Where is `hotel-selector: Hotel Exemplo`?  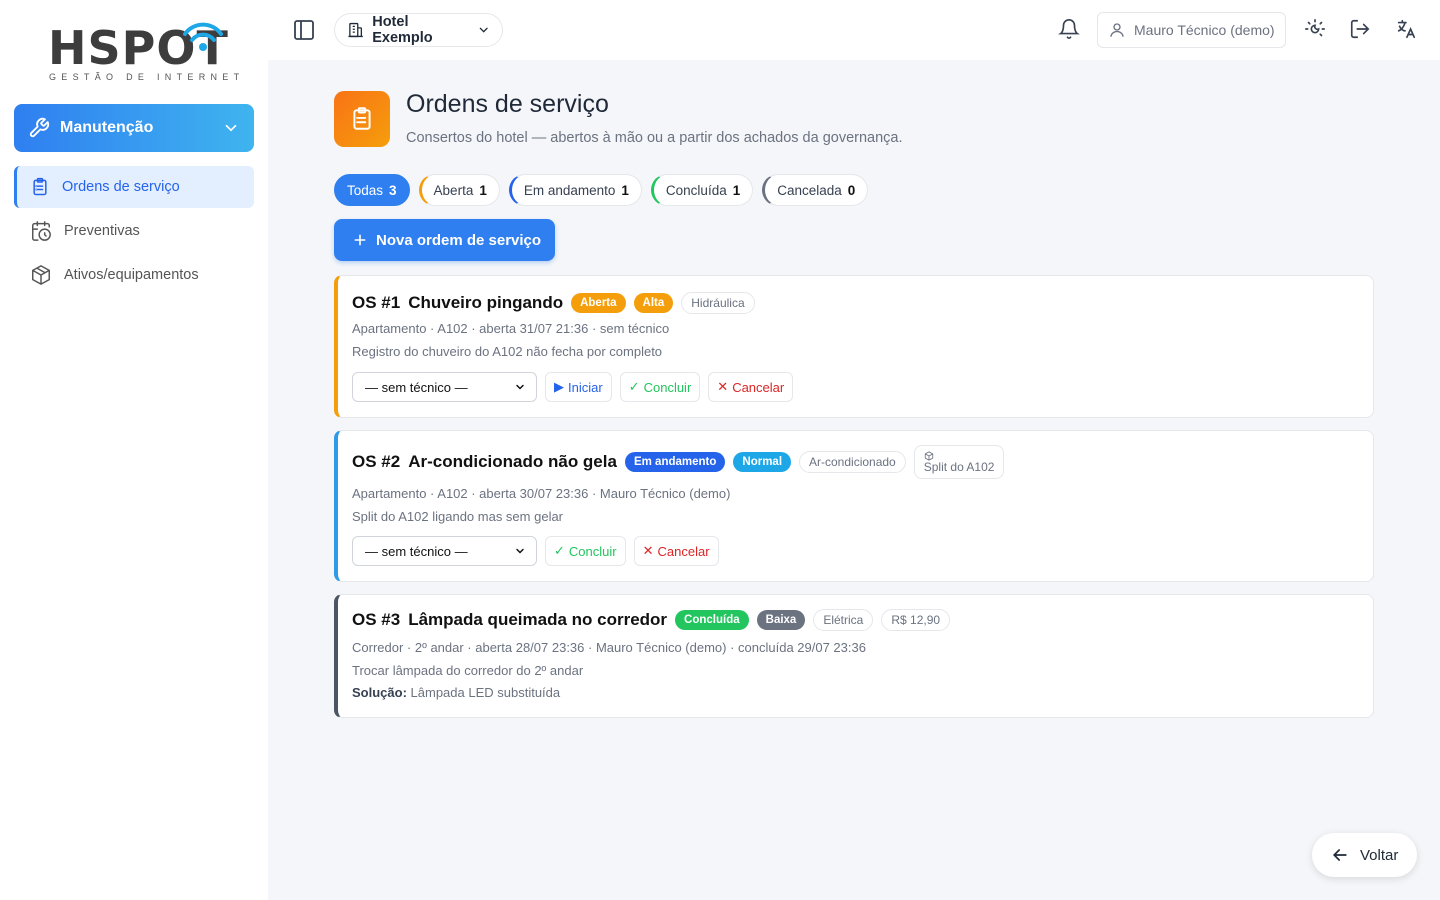
hotel-selector: Hotel Exemplo is located at coordinates (418, 30).